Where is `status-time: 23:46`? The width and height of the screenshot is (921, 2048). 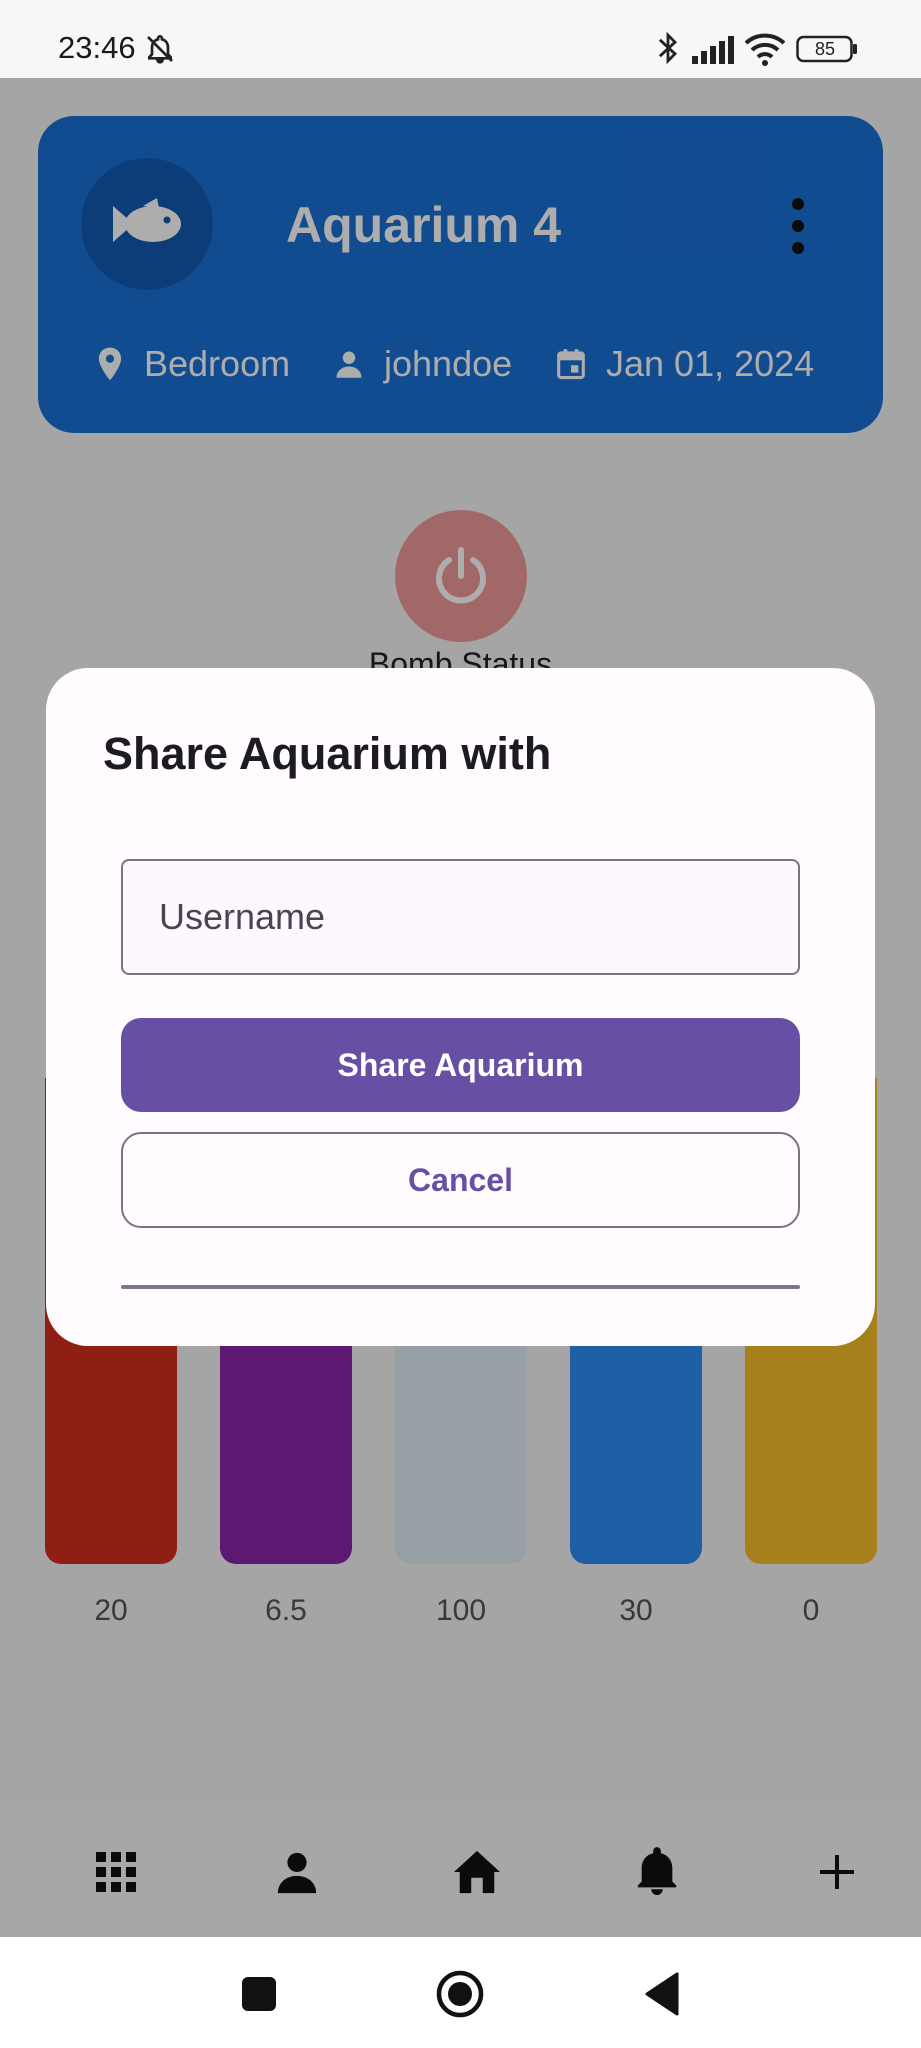 status-time: 23:46 is located at coordinates (97, 47).